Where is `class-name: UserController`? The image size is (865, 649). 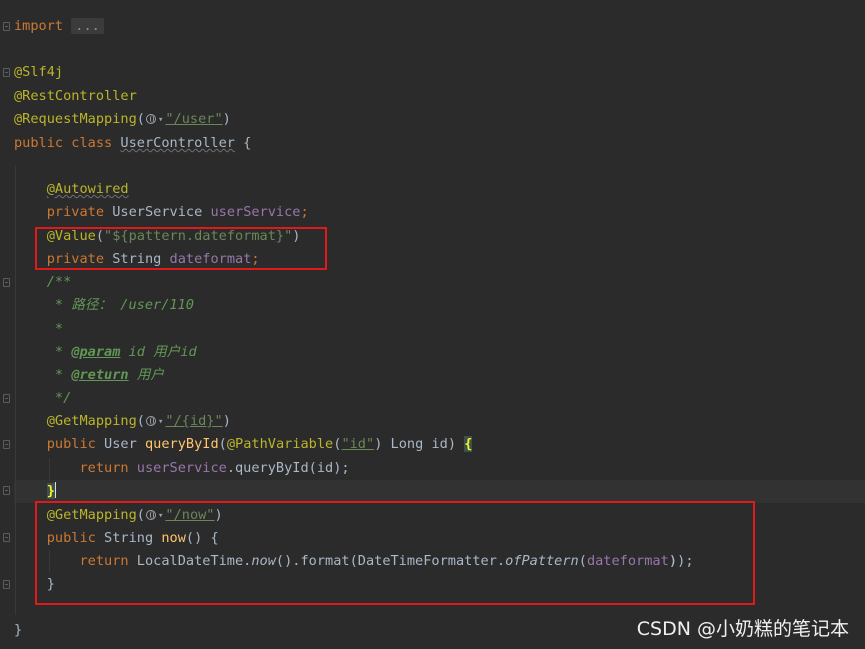 class-name: UserController is located at coordinates (177, 143).